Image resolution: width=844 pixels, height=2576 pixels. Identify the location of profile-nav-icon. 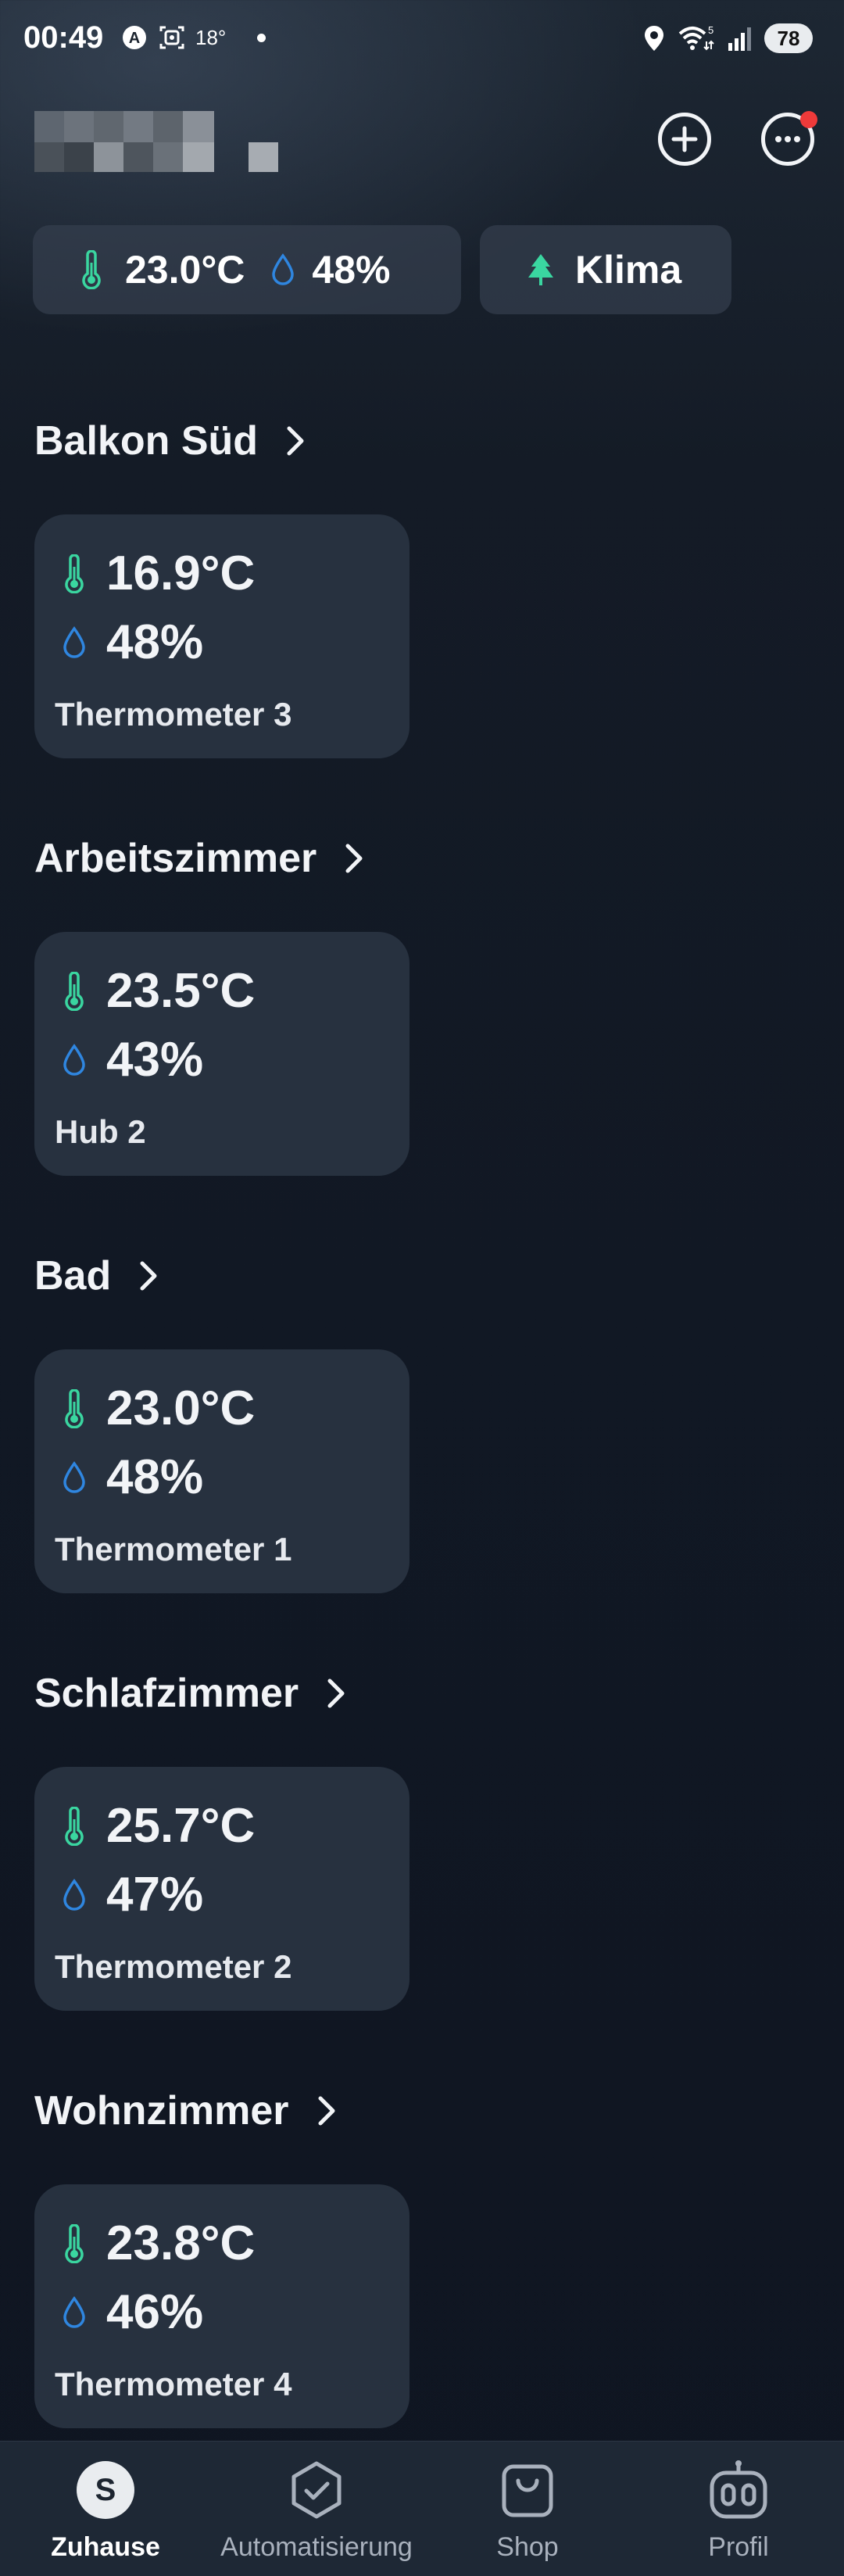
(738, 2490).